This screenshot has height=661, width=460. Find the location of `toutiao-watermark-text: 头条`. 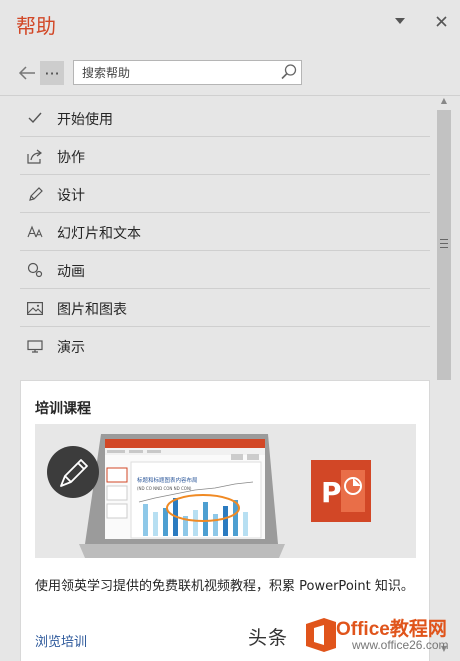

toutiao-watermark-text: 头条 is located at coordinates (268, 638).